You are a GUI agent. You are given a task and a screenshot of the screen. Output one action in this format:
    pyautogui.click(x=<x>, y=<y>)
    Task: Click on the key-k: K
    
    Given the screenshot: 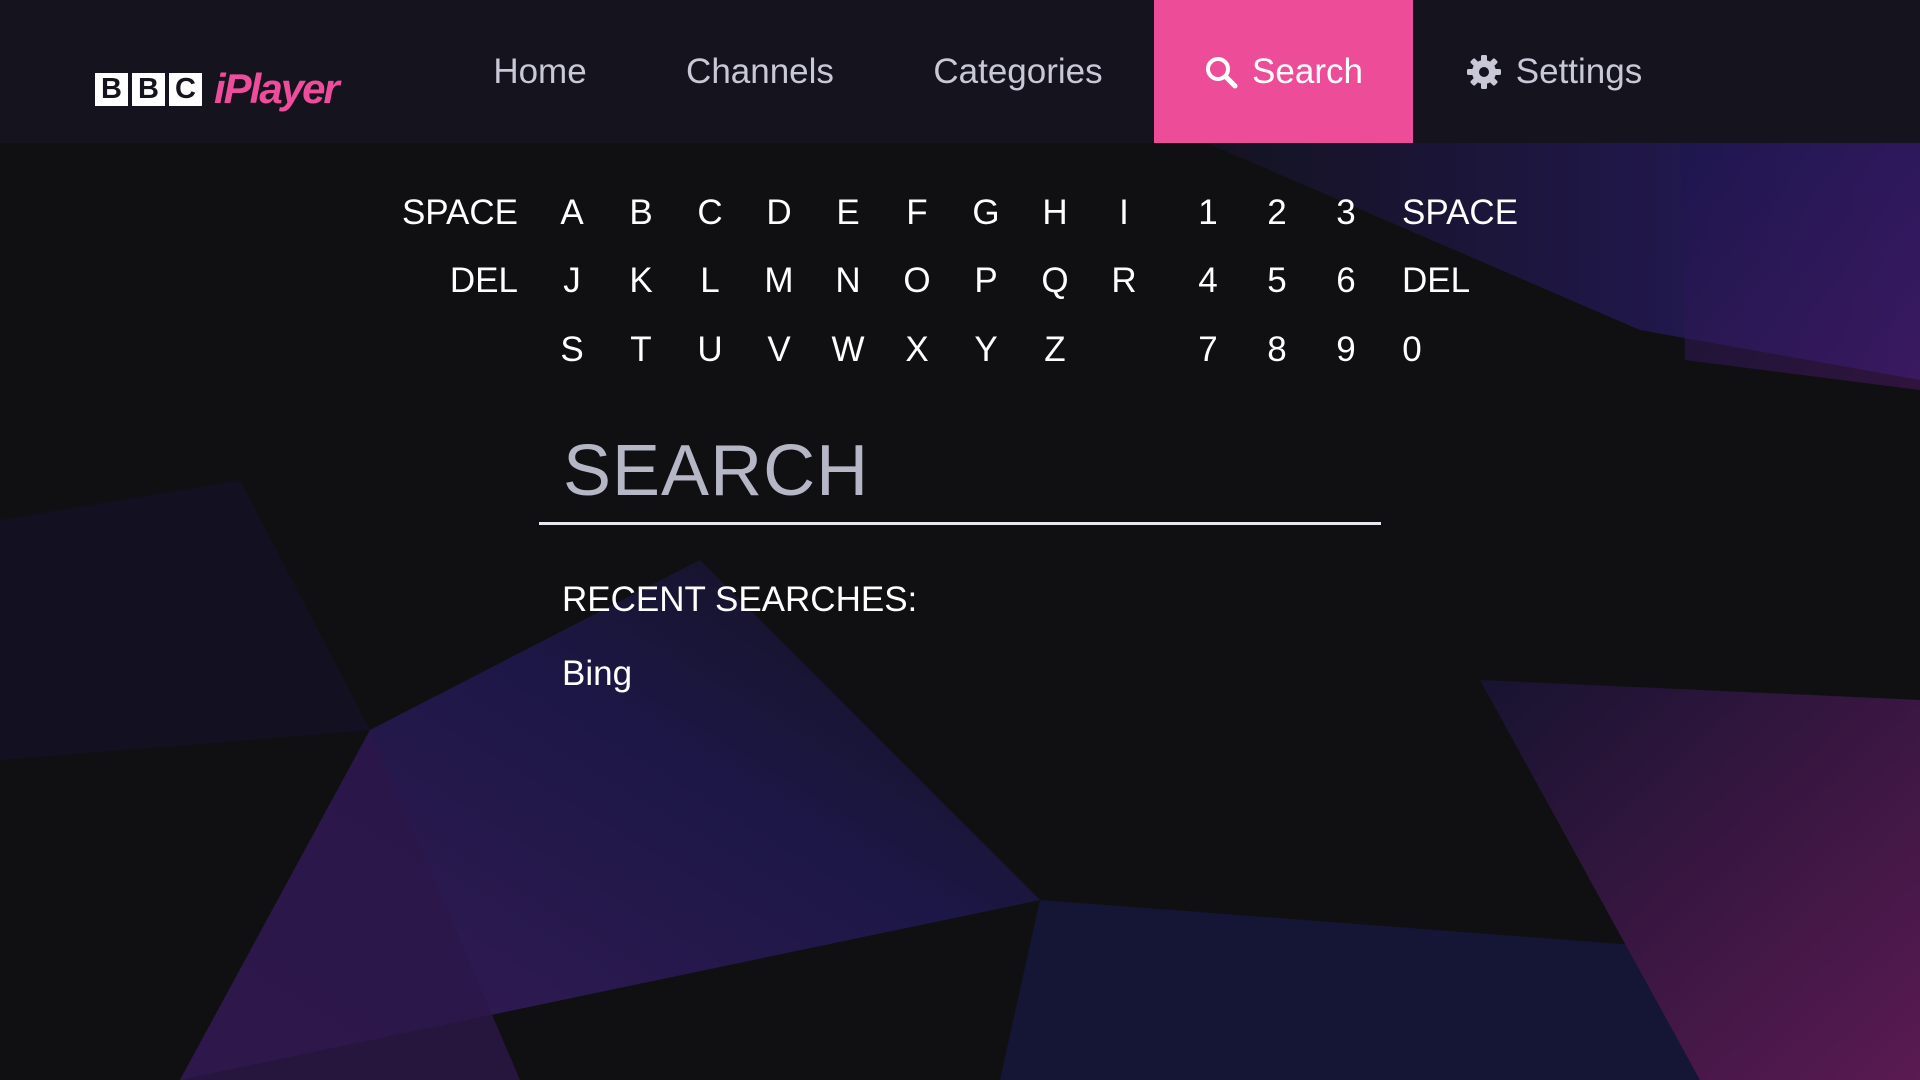 What is the action you would take?
    pyautogui.click(x=641, y=281)
    